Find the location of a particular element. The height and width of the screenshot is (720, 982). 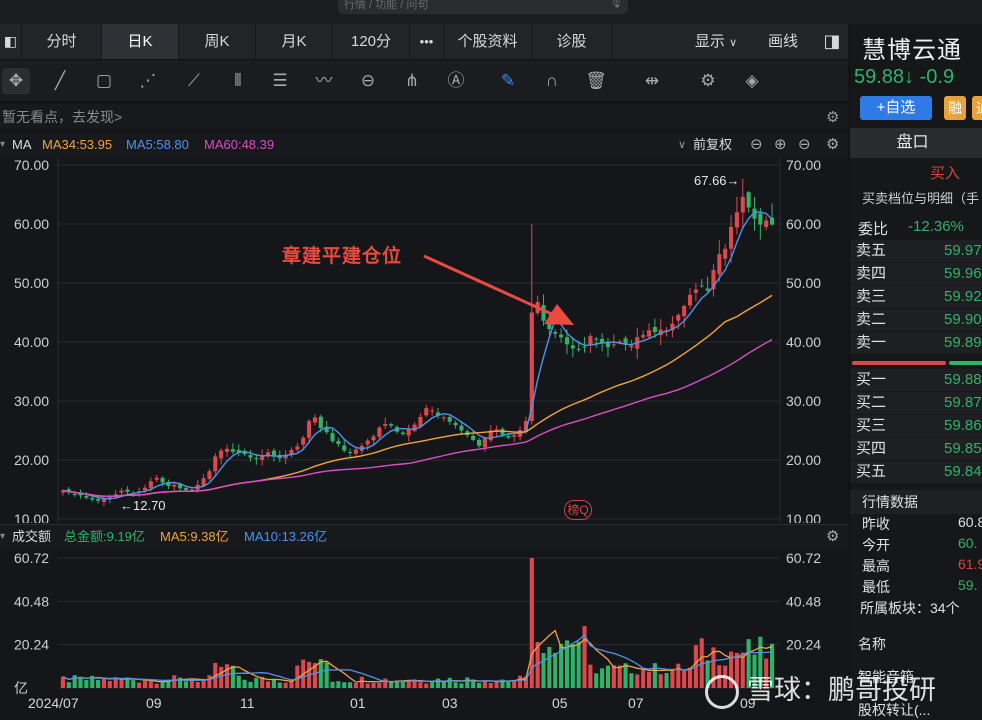

ask-row: 卖四 59.96 is located at coordinates (916, 274).